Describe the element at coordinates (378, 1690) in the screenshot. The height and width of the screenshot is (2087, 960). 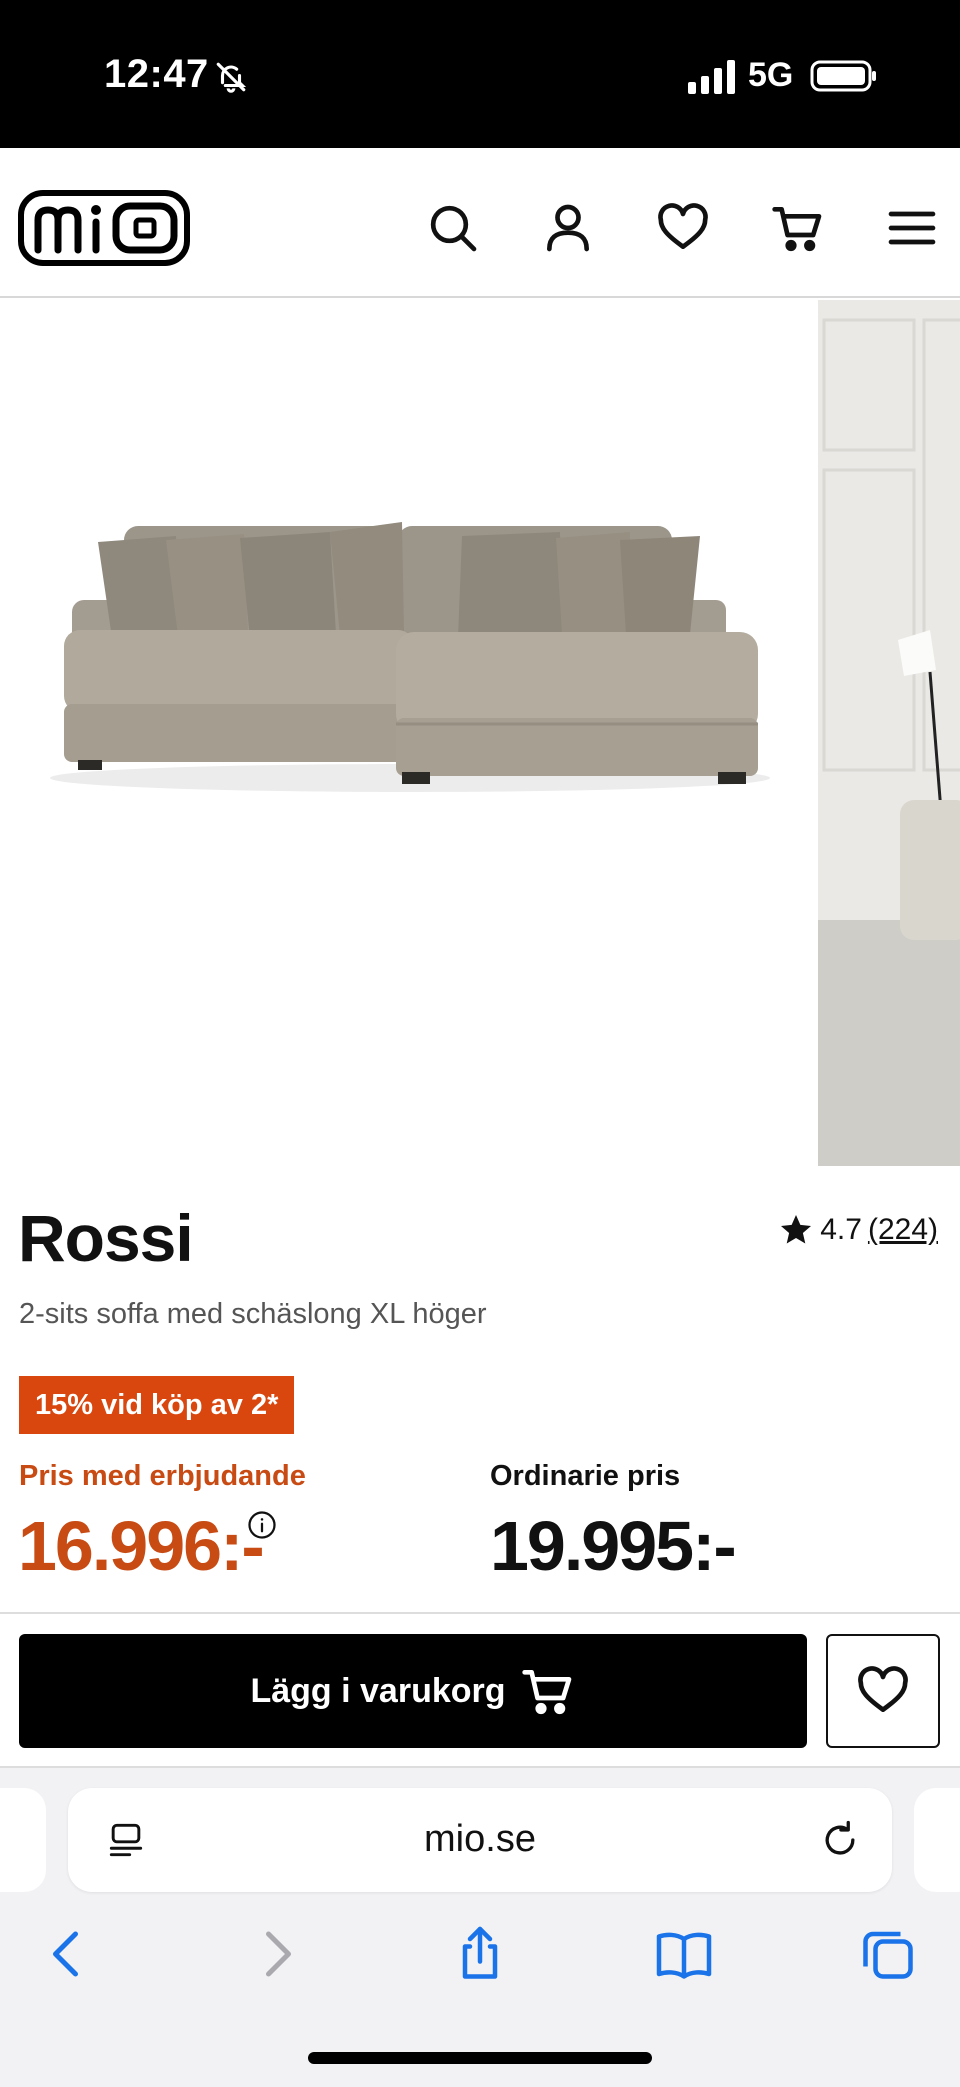
I see `add-to-cart-label: Lägg i varukorg` at that location.